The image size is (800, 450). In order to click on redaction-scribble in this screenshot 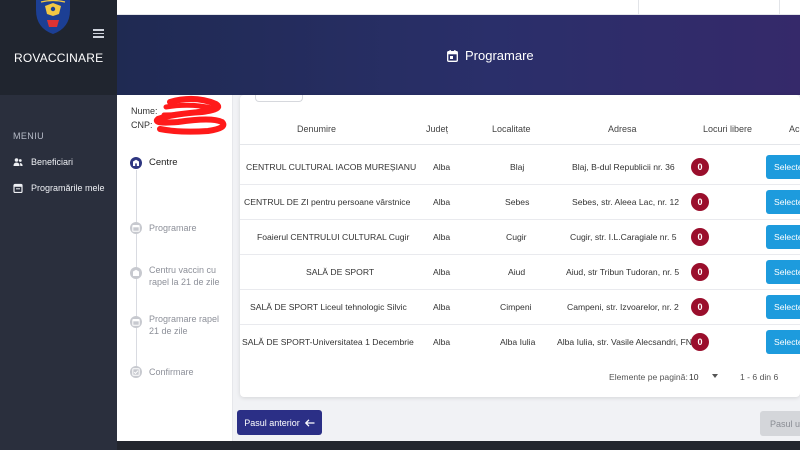, I will do `click(190, 115)`.